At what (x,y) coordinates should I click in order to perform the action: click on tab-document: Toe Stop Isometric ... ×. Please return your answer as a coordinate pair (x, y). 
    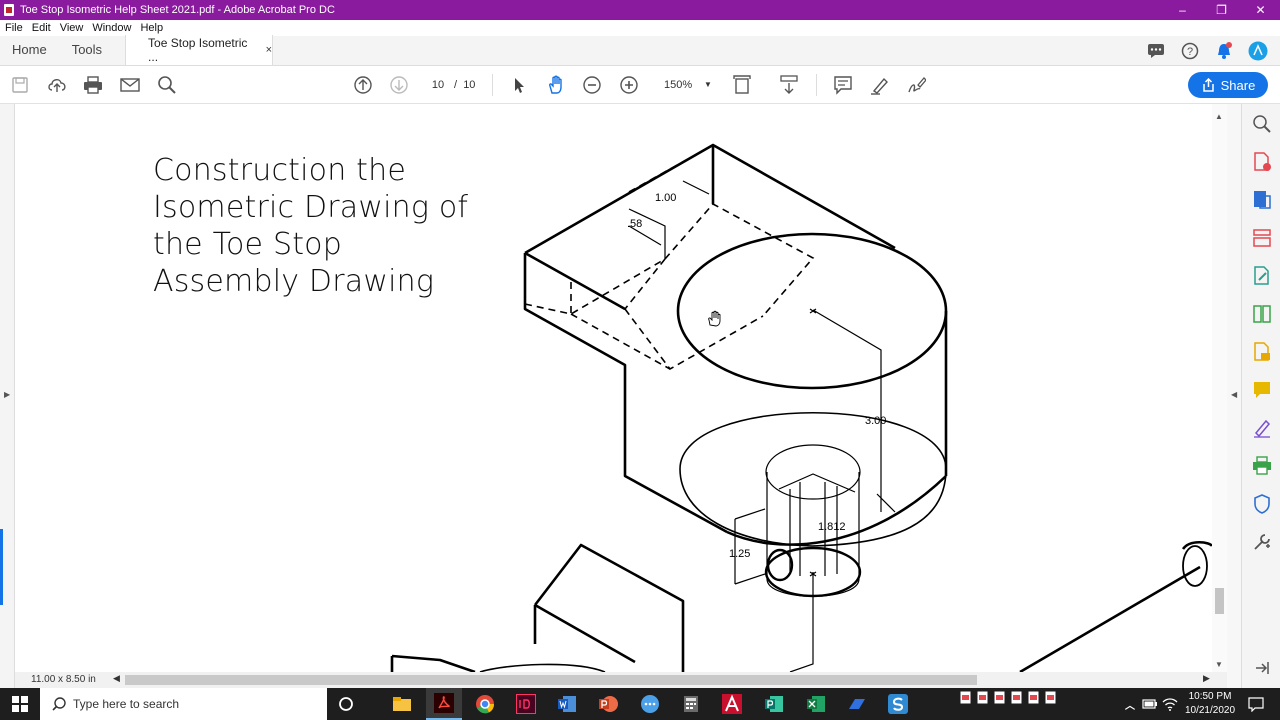
    Looking at the image, I should click on (199, 50).